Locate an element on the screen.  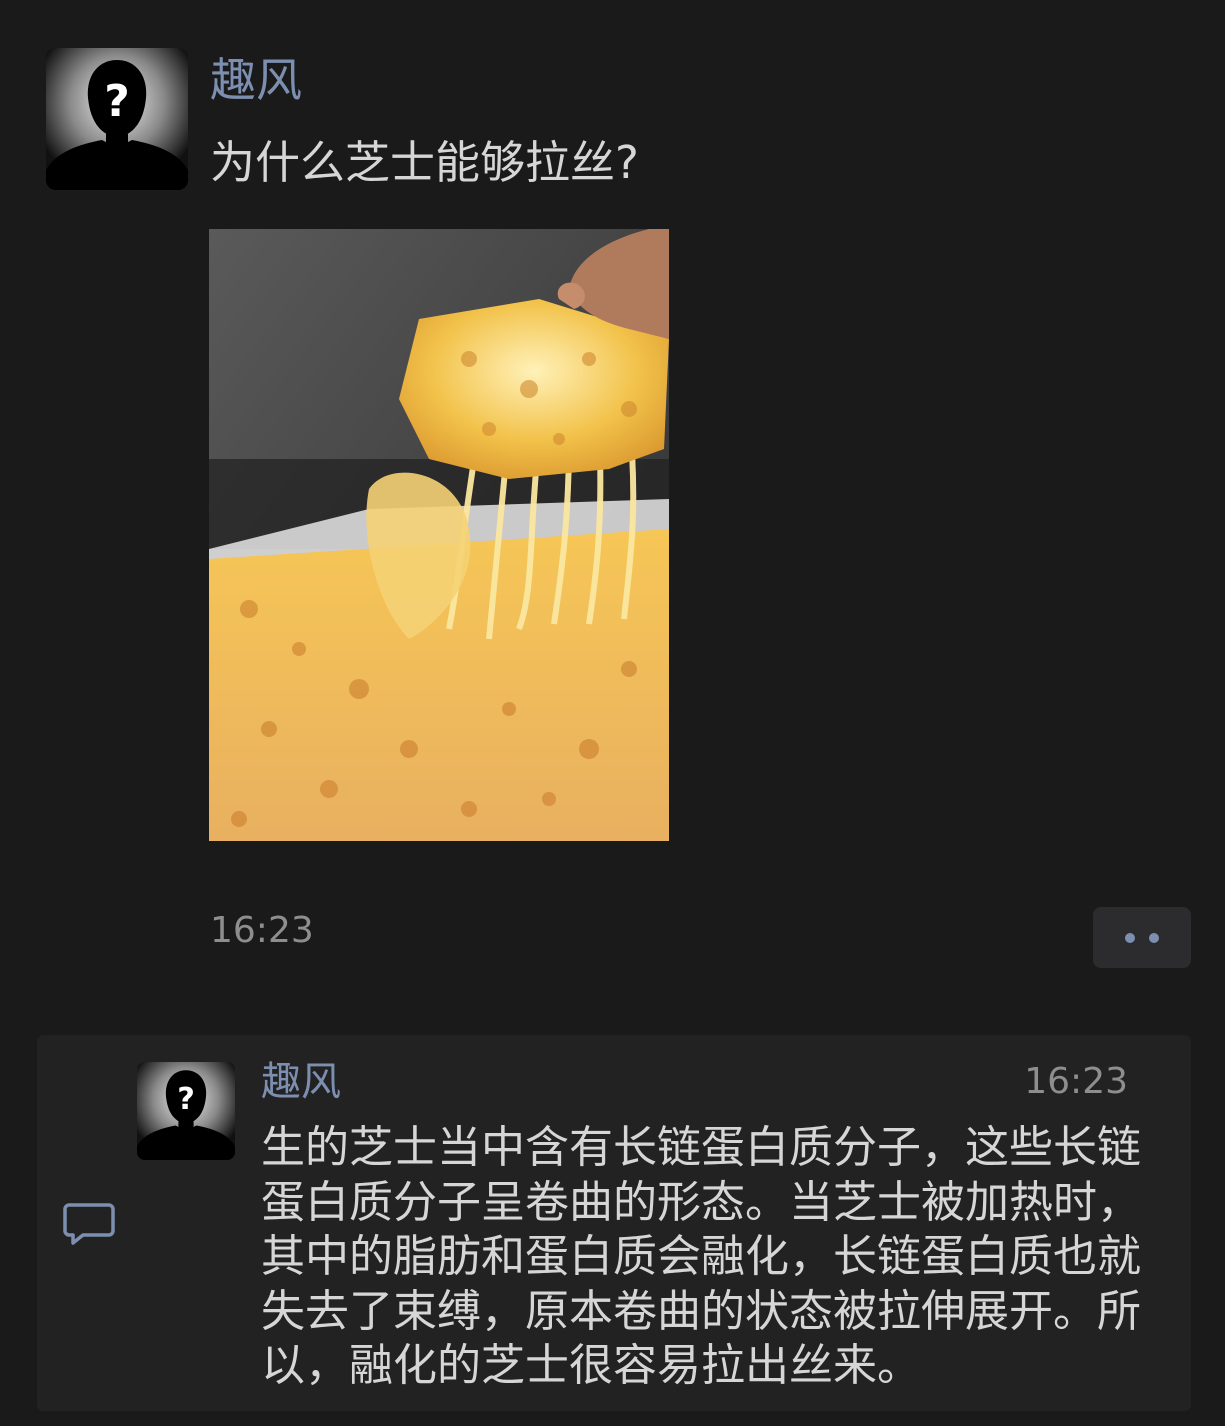
post-author-name: 趣风 is located at coordinates (256, 80).